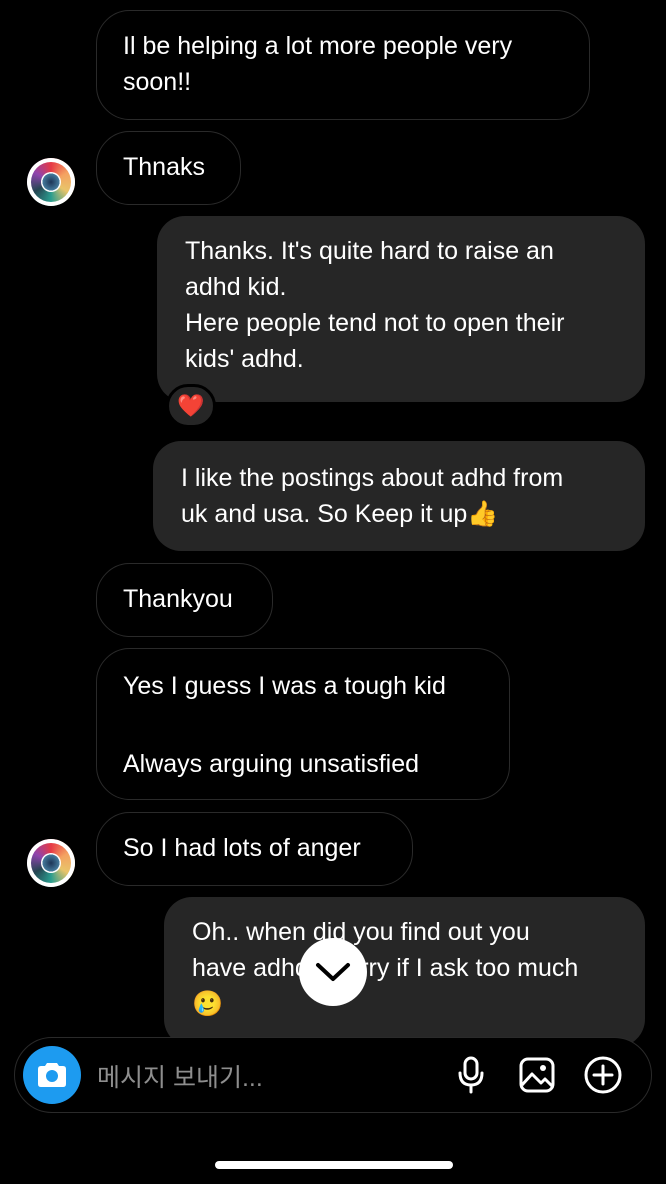 This screenshot has height=1184, width=666. What do you see at coordinates (271, 764) in the screenshot?
I see `message-text: Always arguing unsatisfied` at bounding box center [271, 764].